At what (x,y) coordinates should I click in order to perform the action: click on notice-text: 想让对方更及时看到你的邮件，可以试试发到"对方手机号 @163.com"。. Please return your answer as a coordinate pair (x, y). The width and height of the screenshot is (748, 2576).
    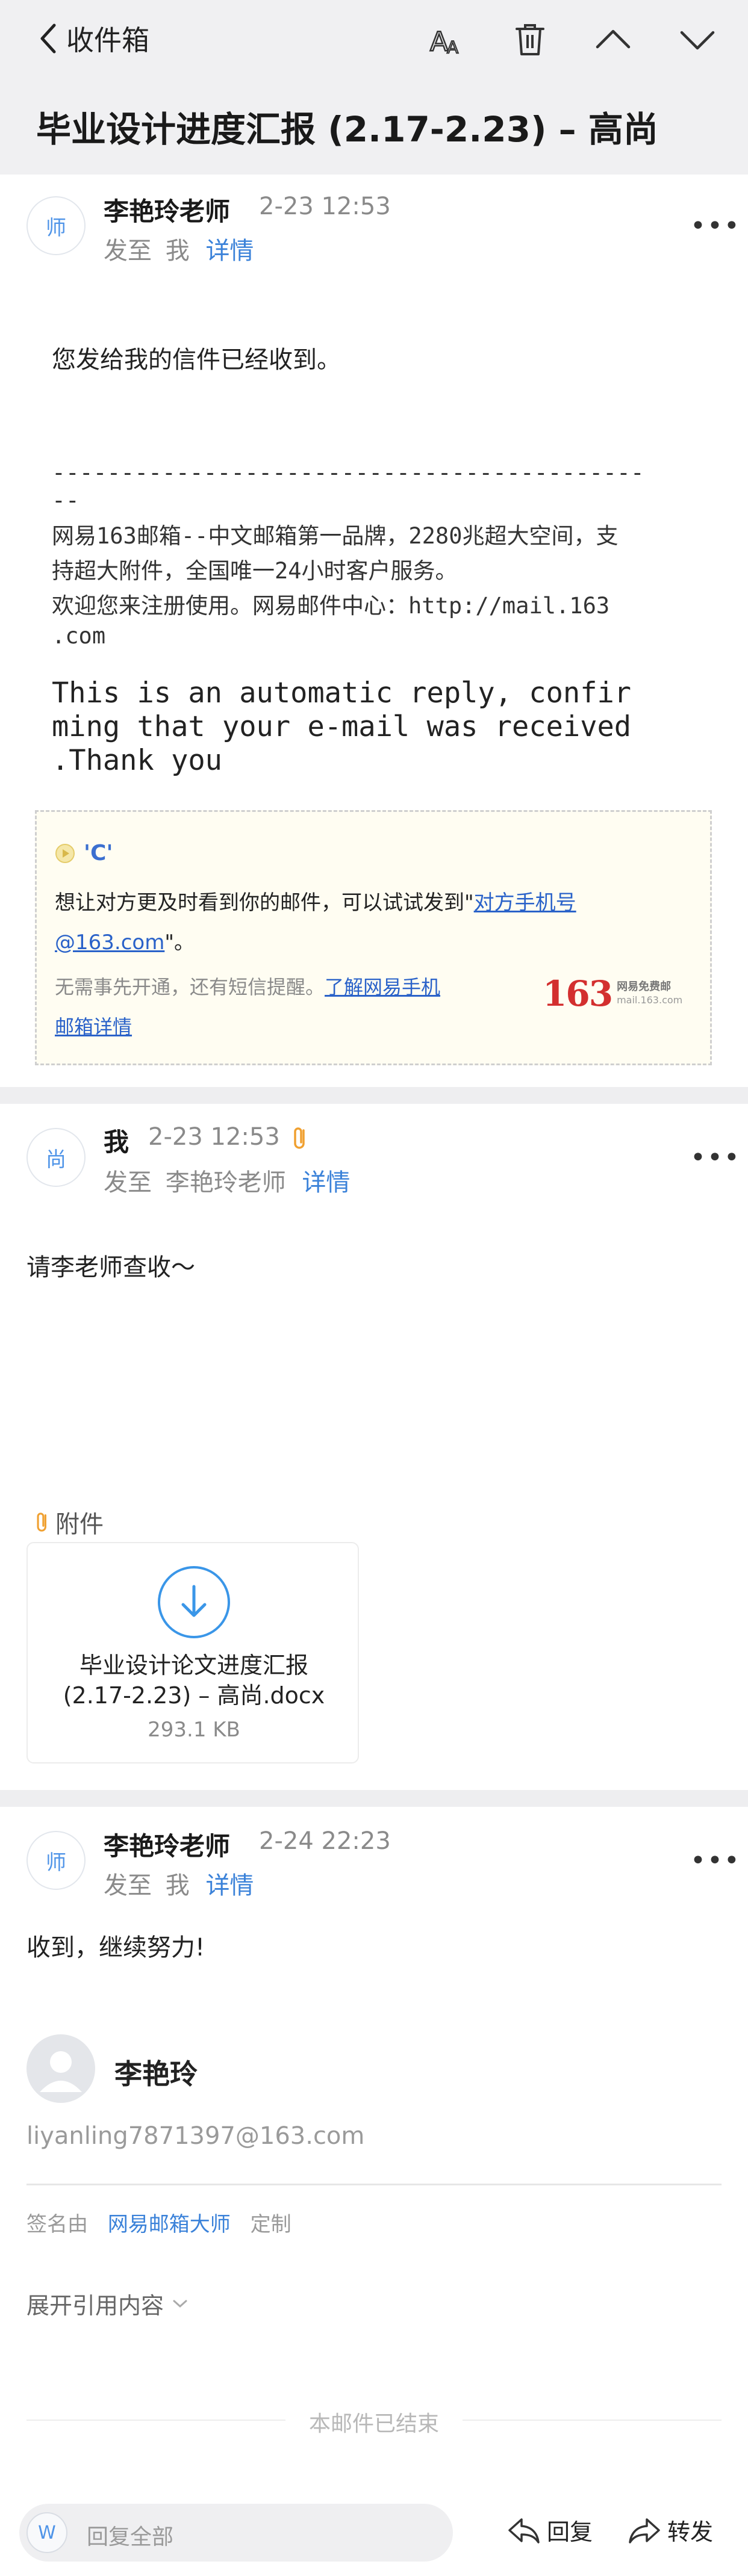
    Looking at the image, I should click on (374, 923).